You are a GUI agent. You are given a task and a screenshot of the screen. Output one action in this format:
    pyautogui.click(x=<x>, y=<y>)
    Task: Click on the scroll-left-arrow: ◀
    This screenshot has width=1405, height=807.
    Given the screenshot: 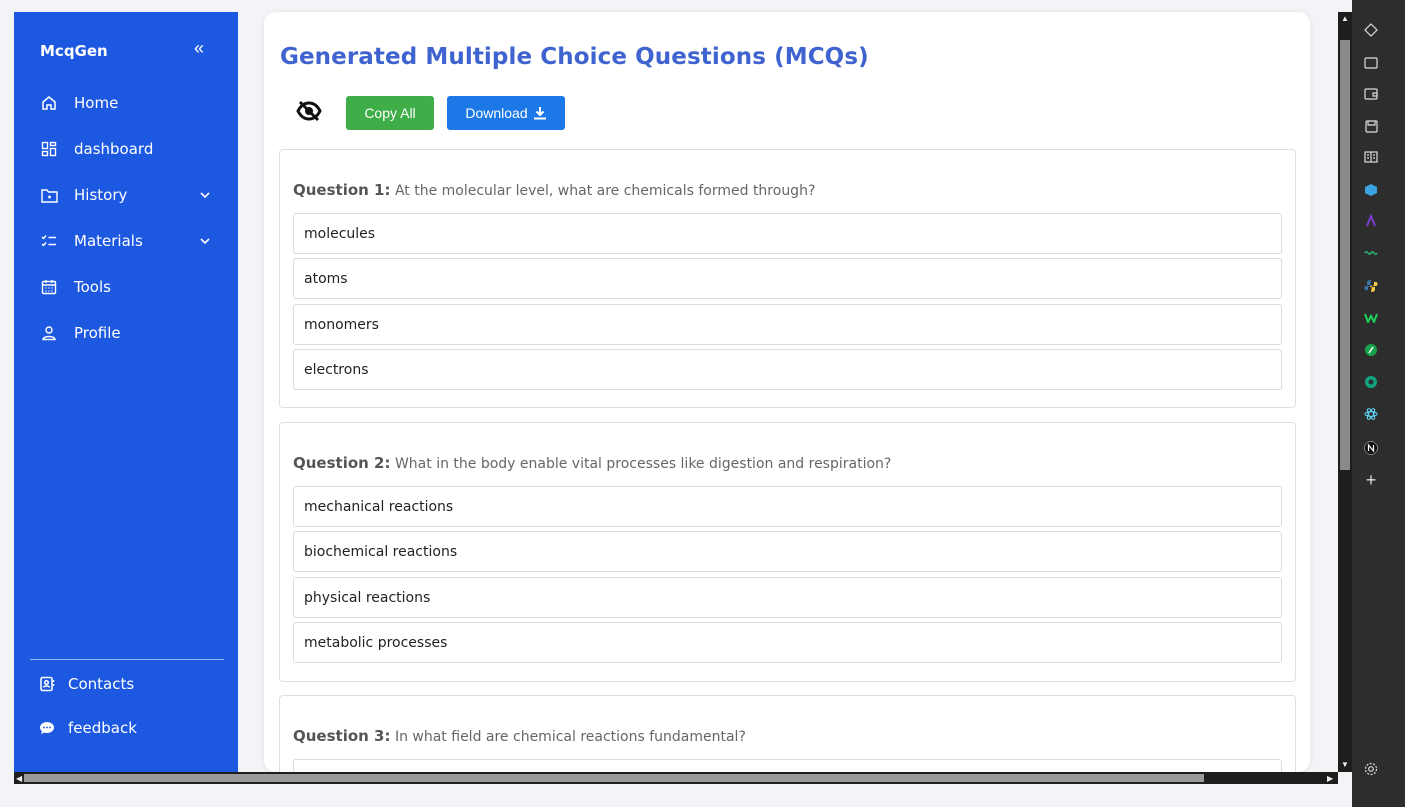 What is the action you would take?
    pyautogui.click(x=19, y=778)
    